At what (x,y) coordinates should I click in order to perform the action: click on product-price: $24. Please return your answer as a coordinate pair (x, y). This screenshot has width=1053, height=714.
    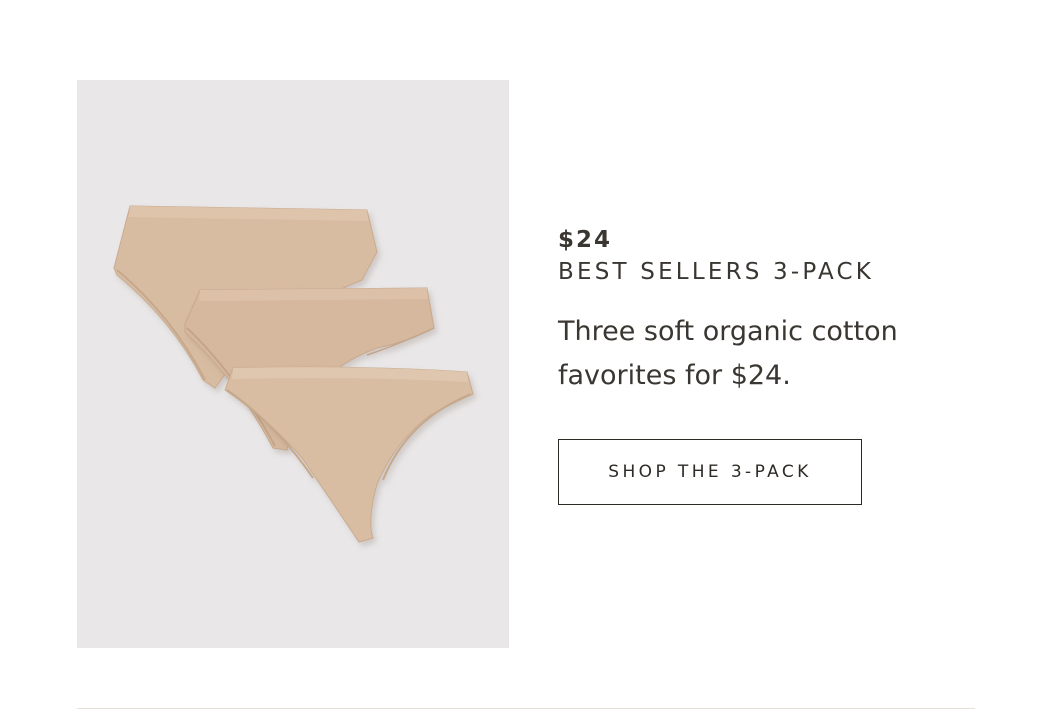
    Looking at the image, I should click on (585, 240).